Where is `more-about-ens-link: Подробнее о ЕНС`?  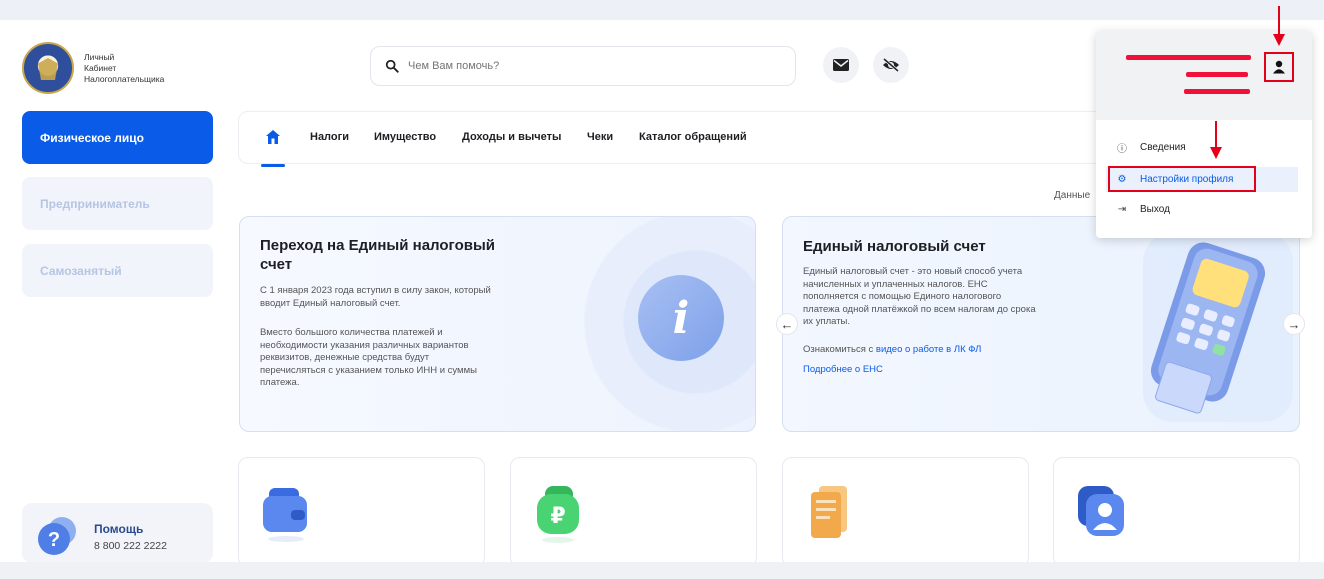 more-about-ens-link: Подробнее о ЕНС is located at coordinates (843, 369).